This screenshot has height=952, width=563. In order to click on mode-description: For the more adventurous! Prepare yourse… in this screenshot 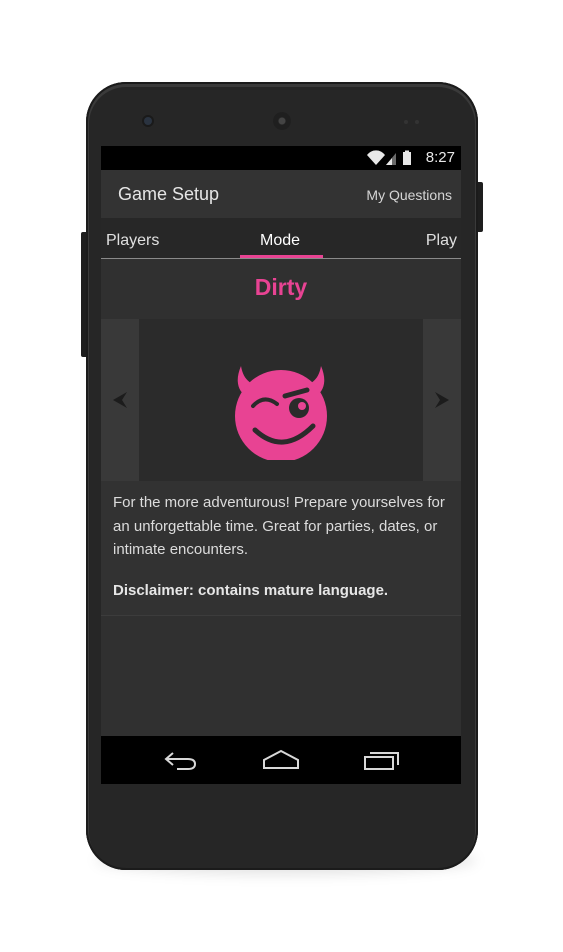, I will do `click(279, 526)`.